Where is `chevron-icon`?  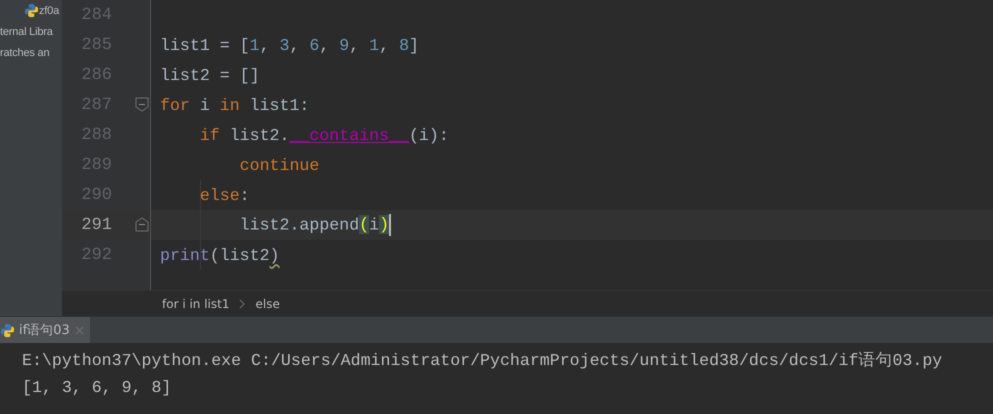
chevron-icon is located at coordinates (242, 303).